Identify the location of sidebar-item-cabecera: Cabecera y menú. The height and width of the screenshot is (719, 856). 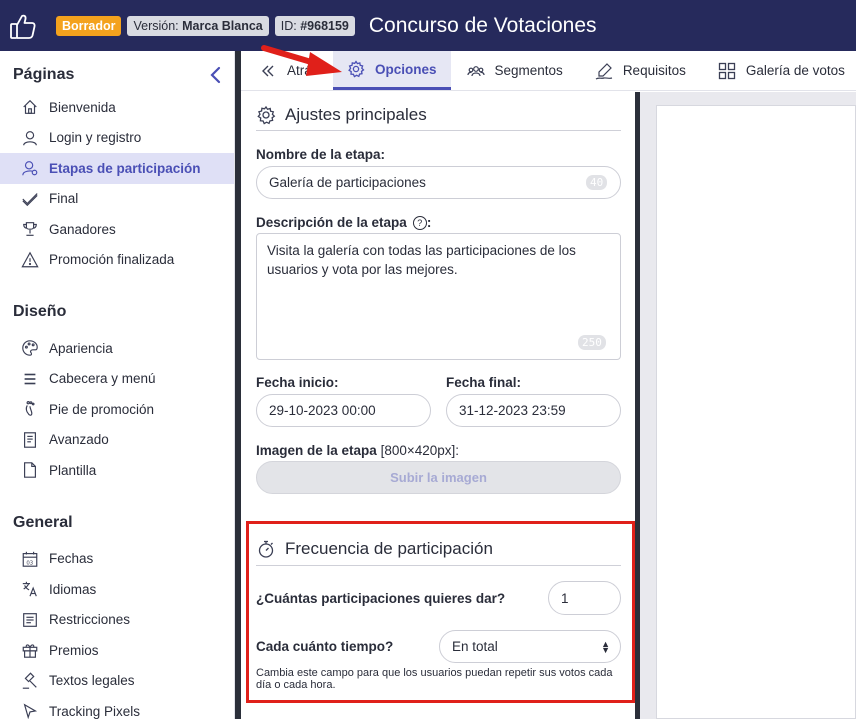
(117, 379).